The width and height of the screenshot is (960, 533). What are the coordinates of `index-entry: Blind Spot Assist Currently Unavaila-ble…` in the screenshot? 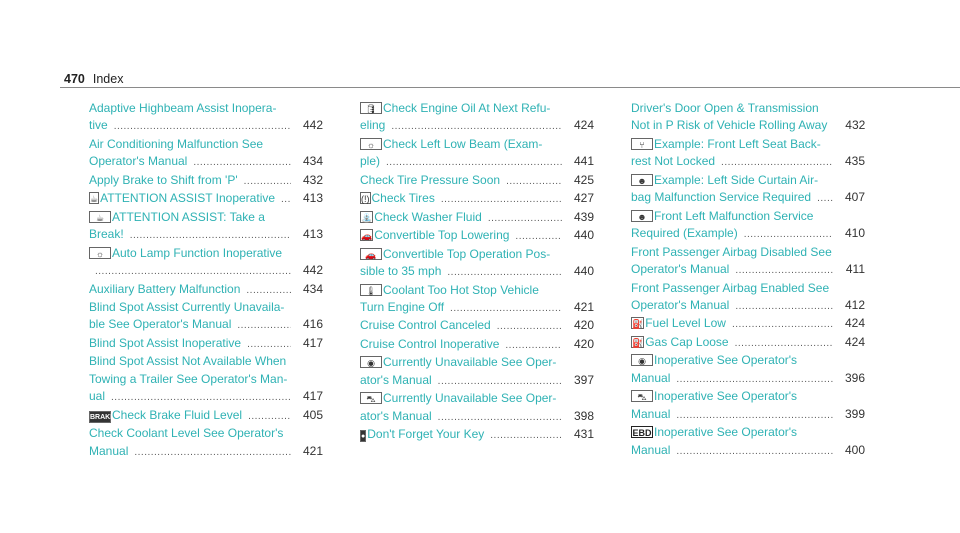 It's located at (206, 317).